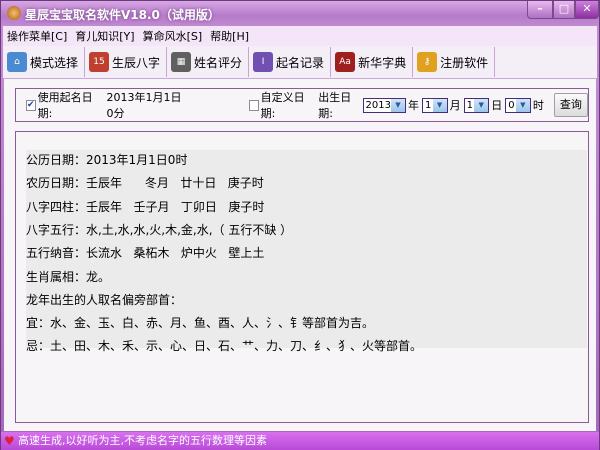 This screenshot has height=450, width=600. What do you see at coordinates (538, 105) in the screenshot?
I see `hour-unit: 时` at bounding box center [538, 105].